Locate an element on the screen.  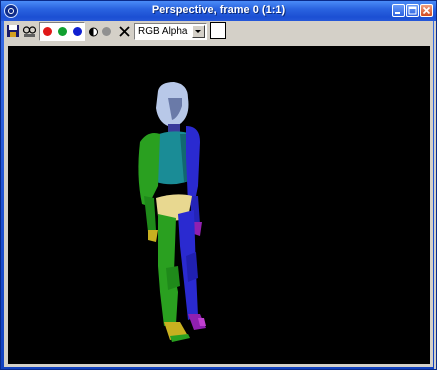
save-icon is located at coordinates (13, 31).